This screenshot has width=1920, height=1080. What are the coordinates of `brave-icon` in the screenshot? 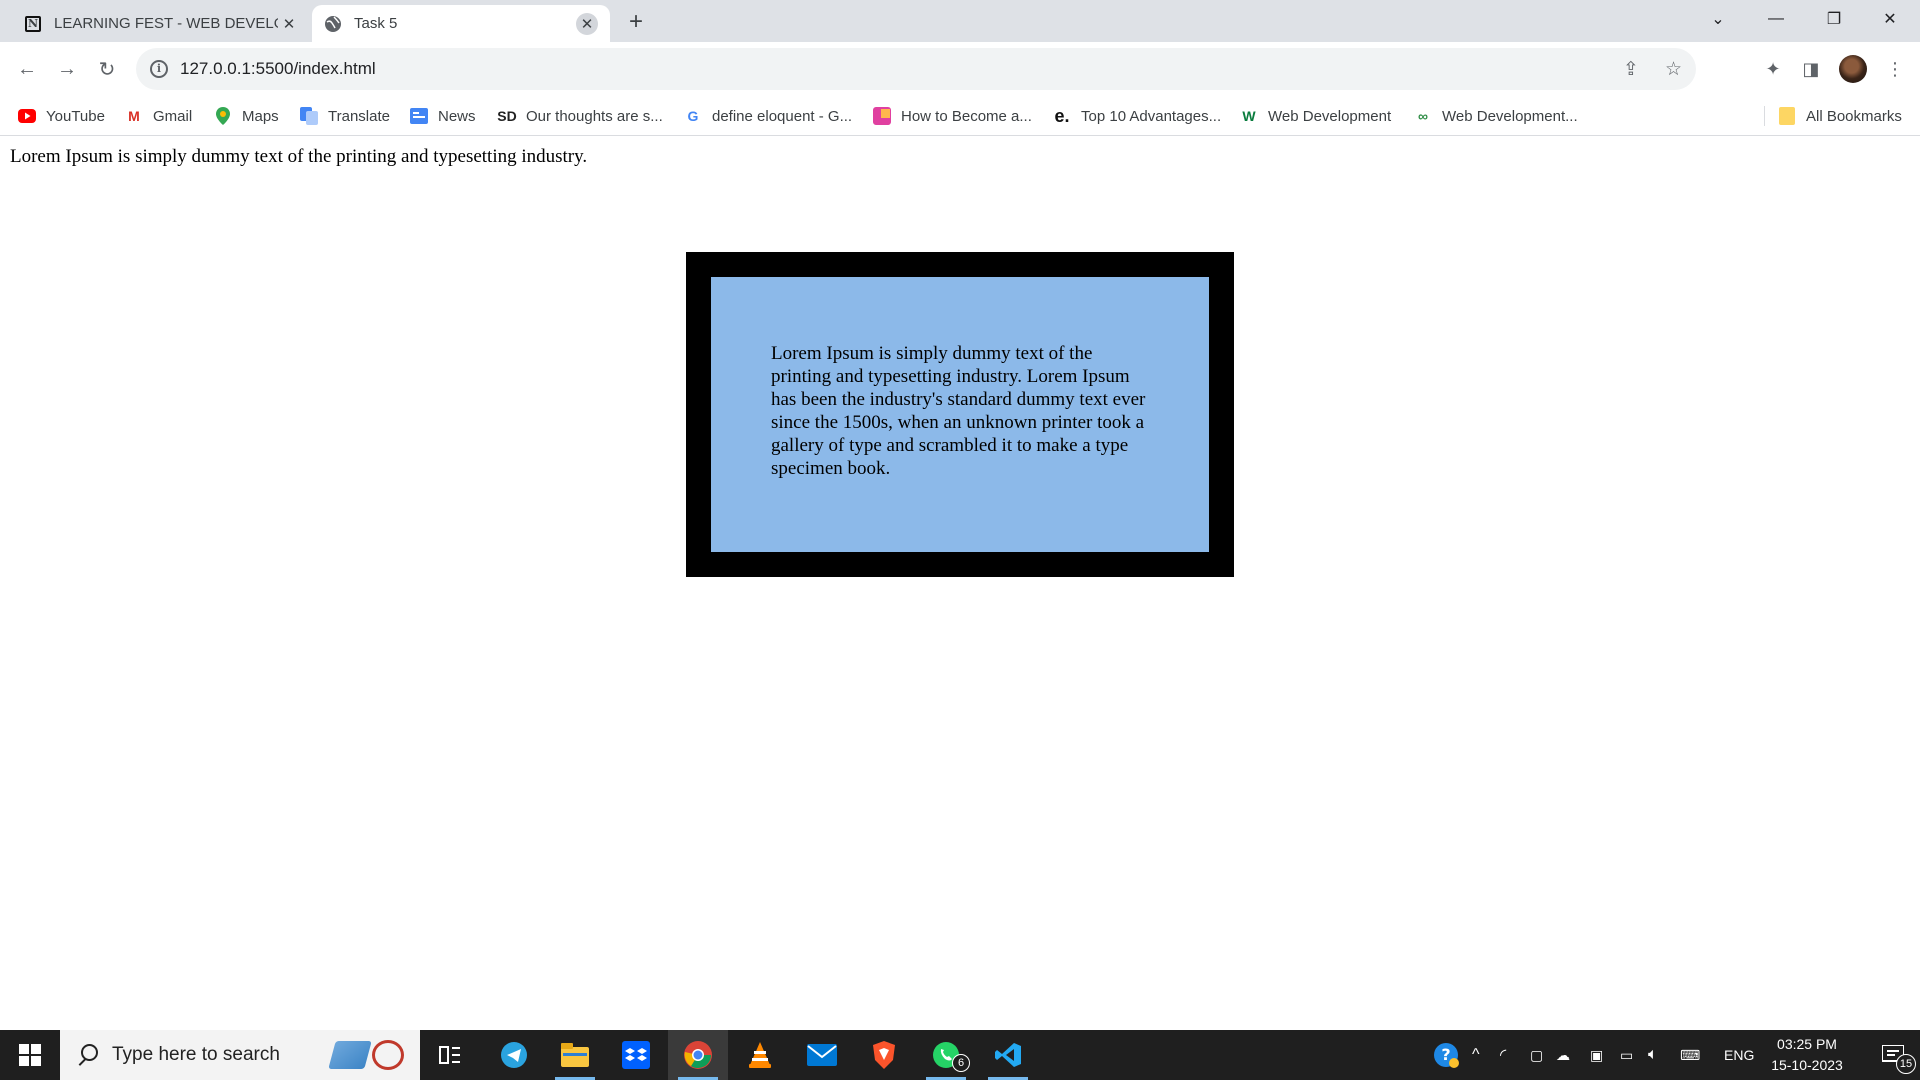 It's located at (884, 1055).